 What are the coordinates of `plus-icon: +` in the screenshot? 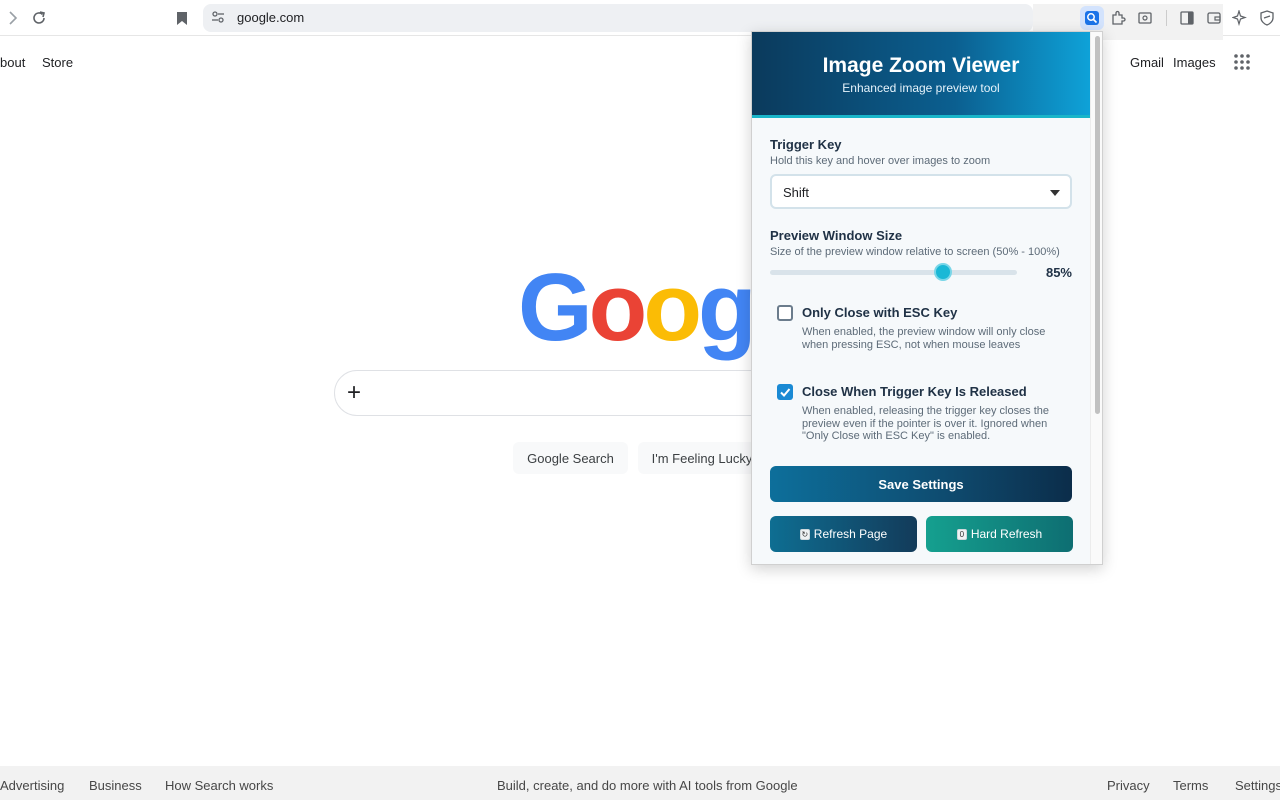 It's located at (354, 393).